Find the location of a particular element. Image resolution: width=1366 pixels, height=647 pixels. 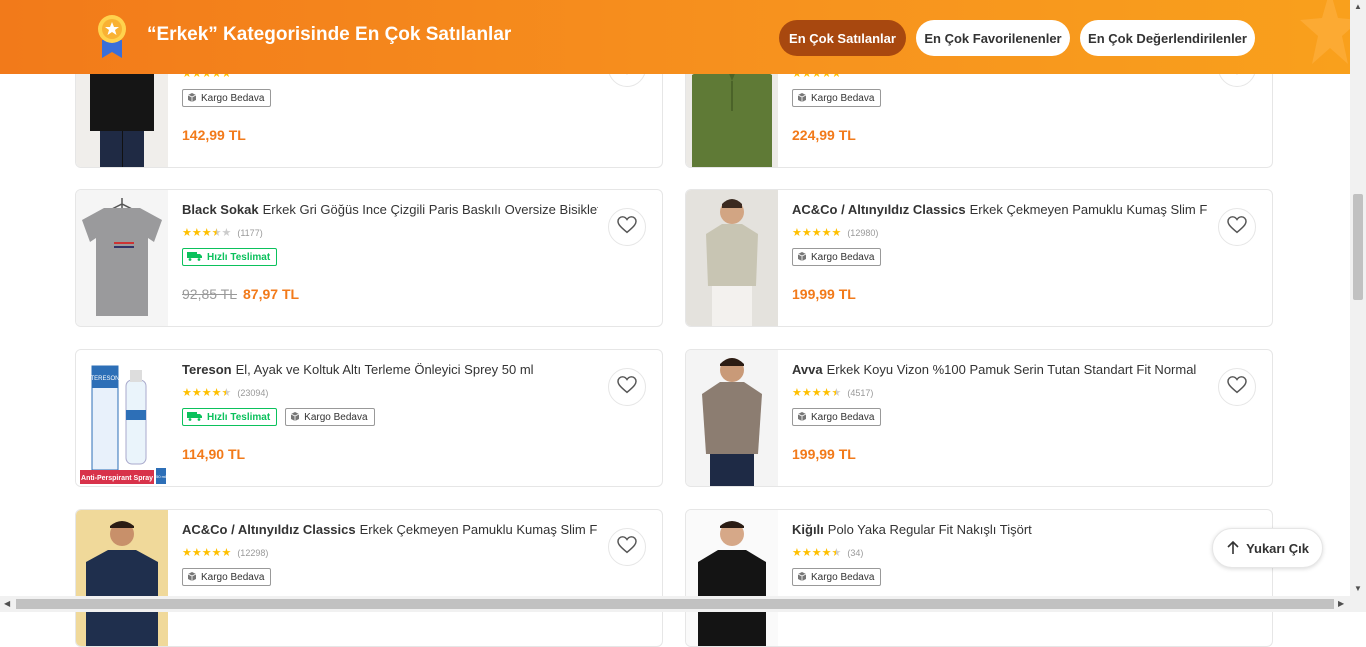

current-price: 142,99 TL is located at coordinates (214, 135).